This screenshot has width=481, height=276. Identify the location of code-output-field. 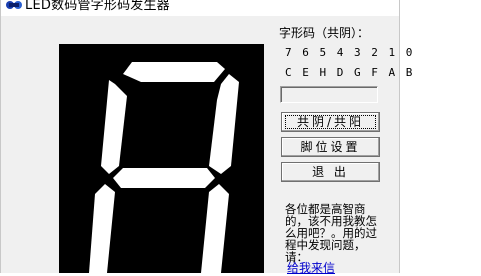
(329, 94).